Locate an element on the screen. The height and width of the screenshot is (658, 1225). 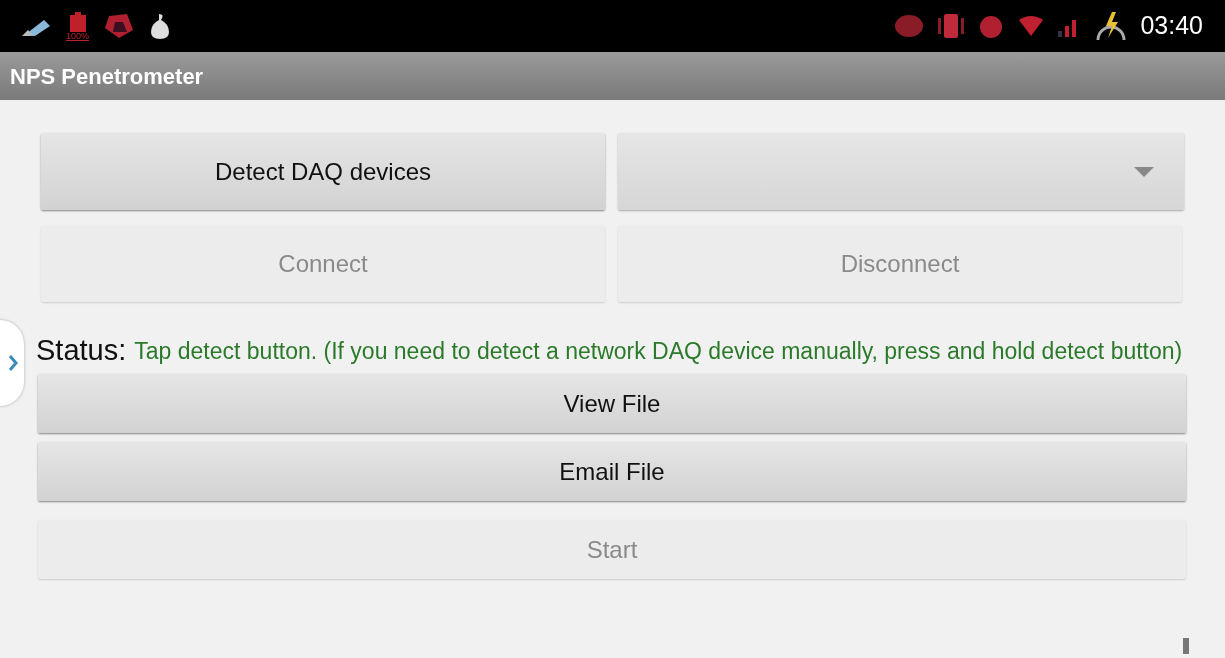
vibrate-icon is located at coordinates (951, 26).